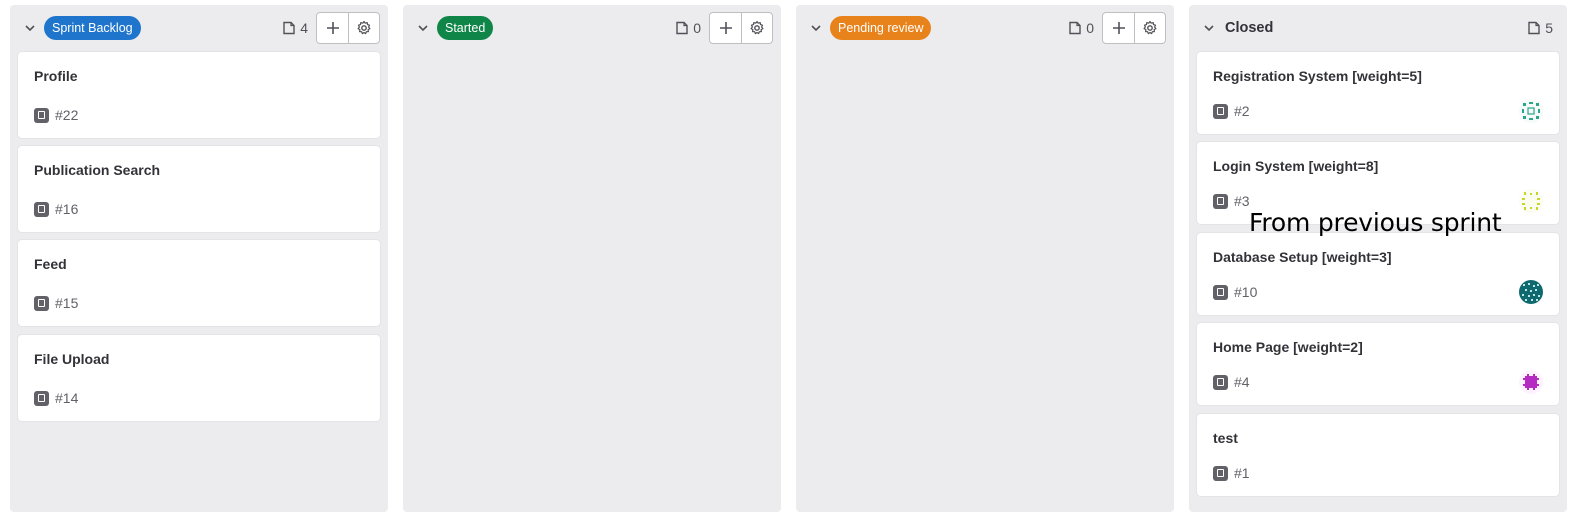 This screenshot has width=1596, height=512. Describe the element at coordinates (1249, 28) in the screenshot. I see `list-label: Closed` at that location.